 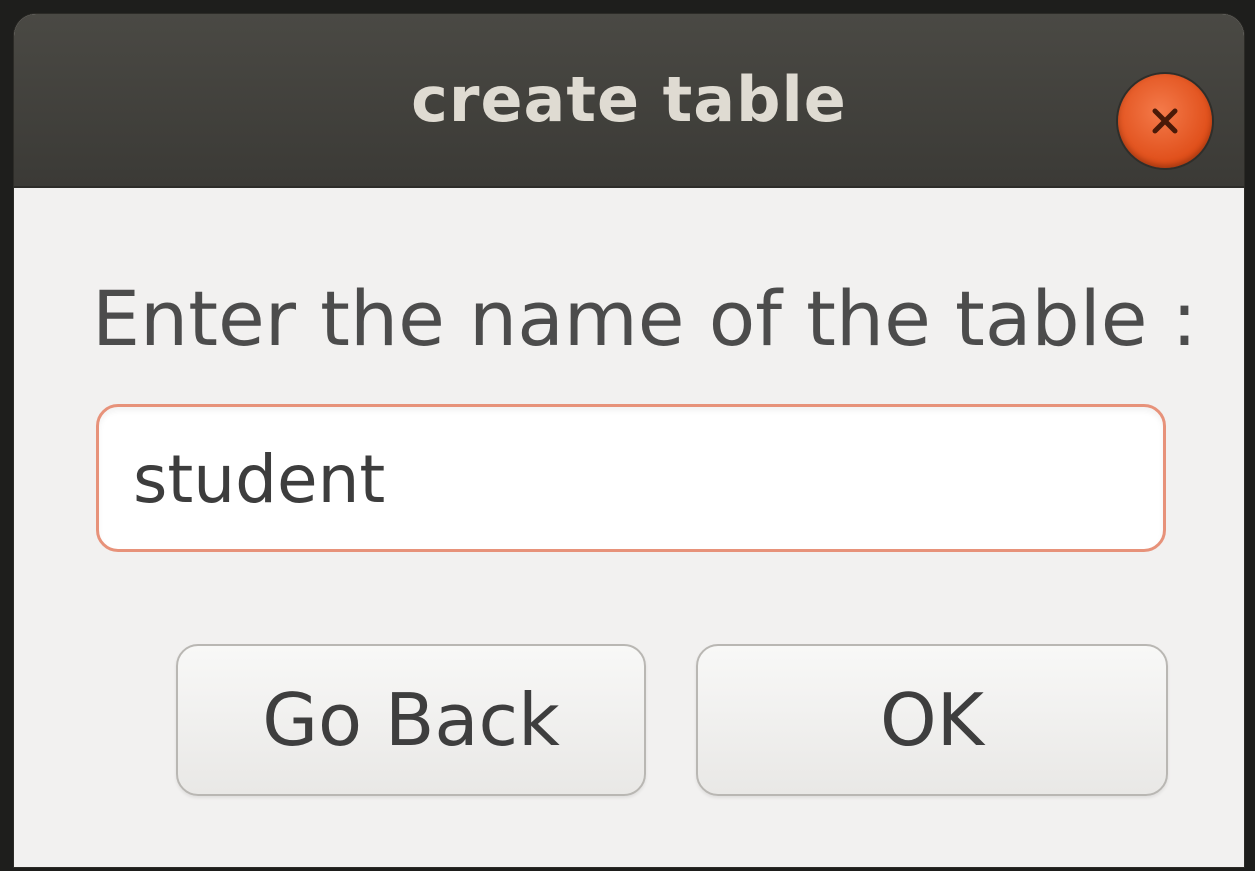 I want to click on close-button, so click(x=1165, y=121).